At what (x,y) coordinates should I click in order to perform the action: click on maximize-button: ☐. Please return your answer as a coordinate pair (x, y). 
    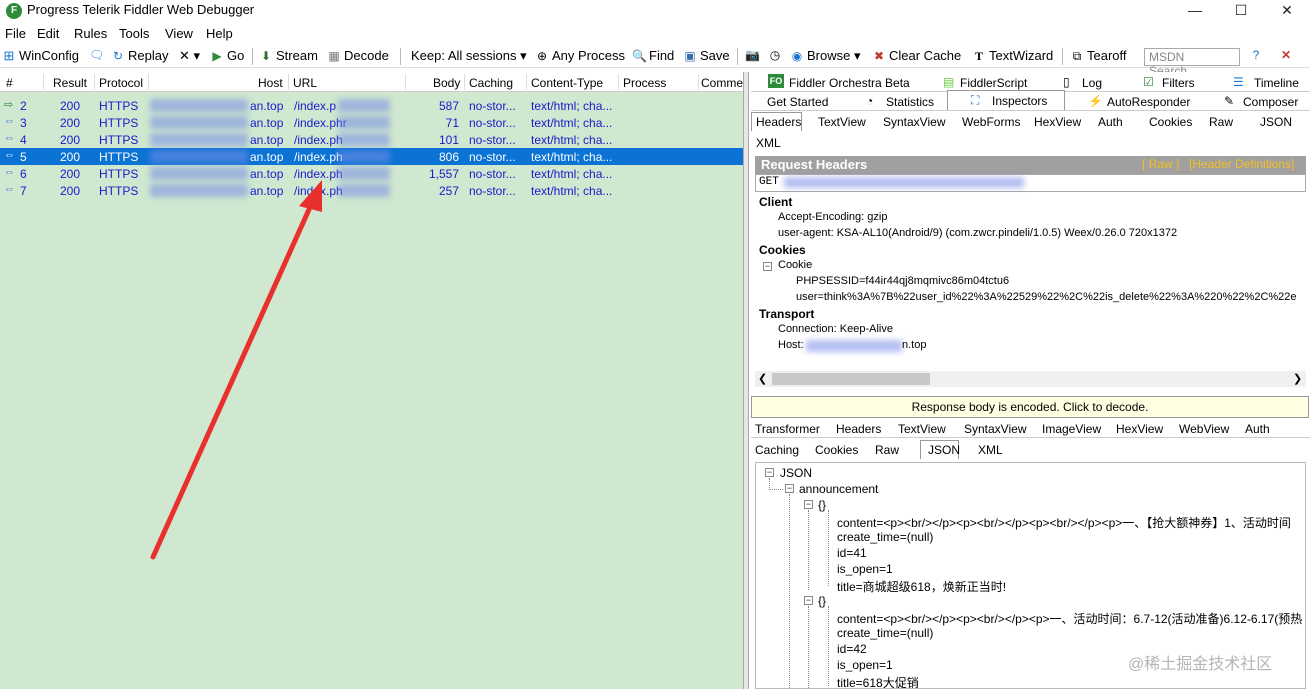
    Looking at the image, I should click on (1241, 11).